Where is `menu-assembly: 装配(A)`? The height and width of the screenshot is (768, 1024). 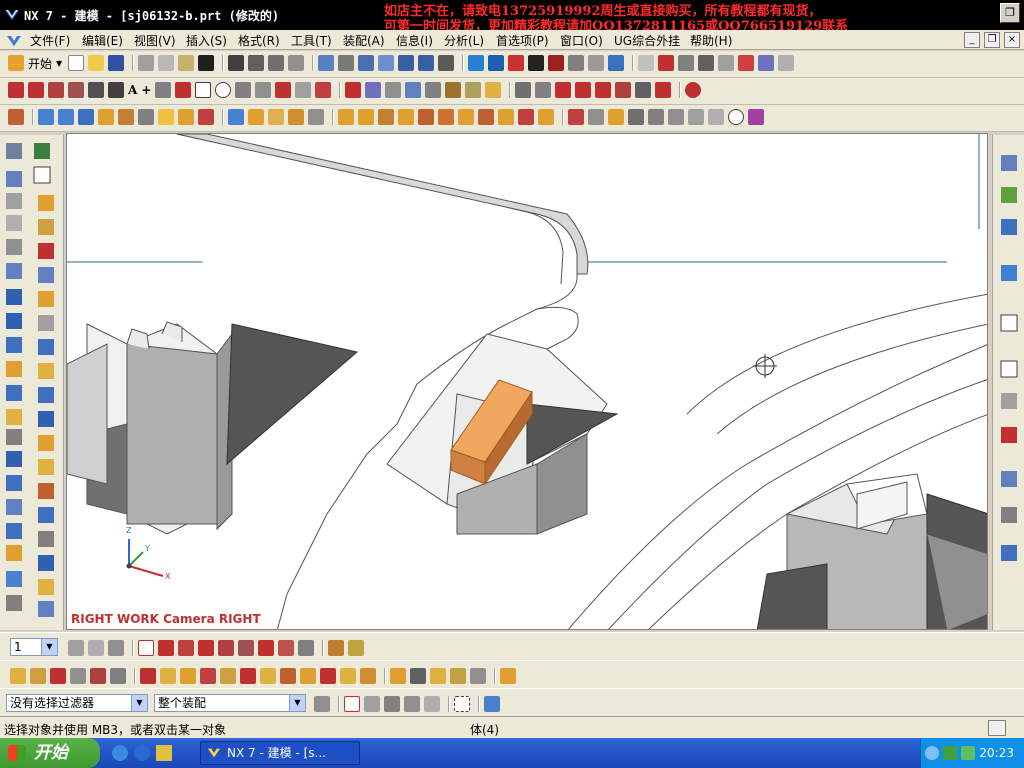 menu-assembly: 装配(A) is located at coordinates (364, 40).